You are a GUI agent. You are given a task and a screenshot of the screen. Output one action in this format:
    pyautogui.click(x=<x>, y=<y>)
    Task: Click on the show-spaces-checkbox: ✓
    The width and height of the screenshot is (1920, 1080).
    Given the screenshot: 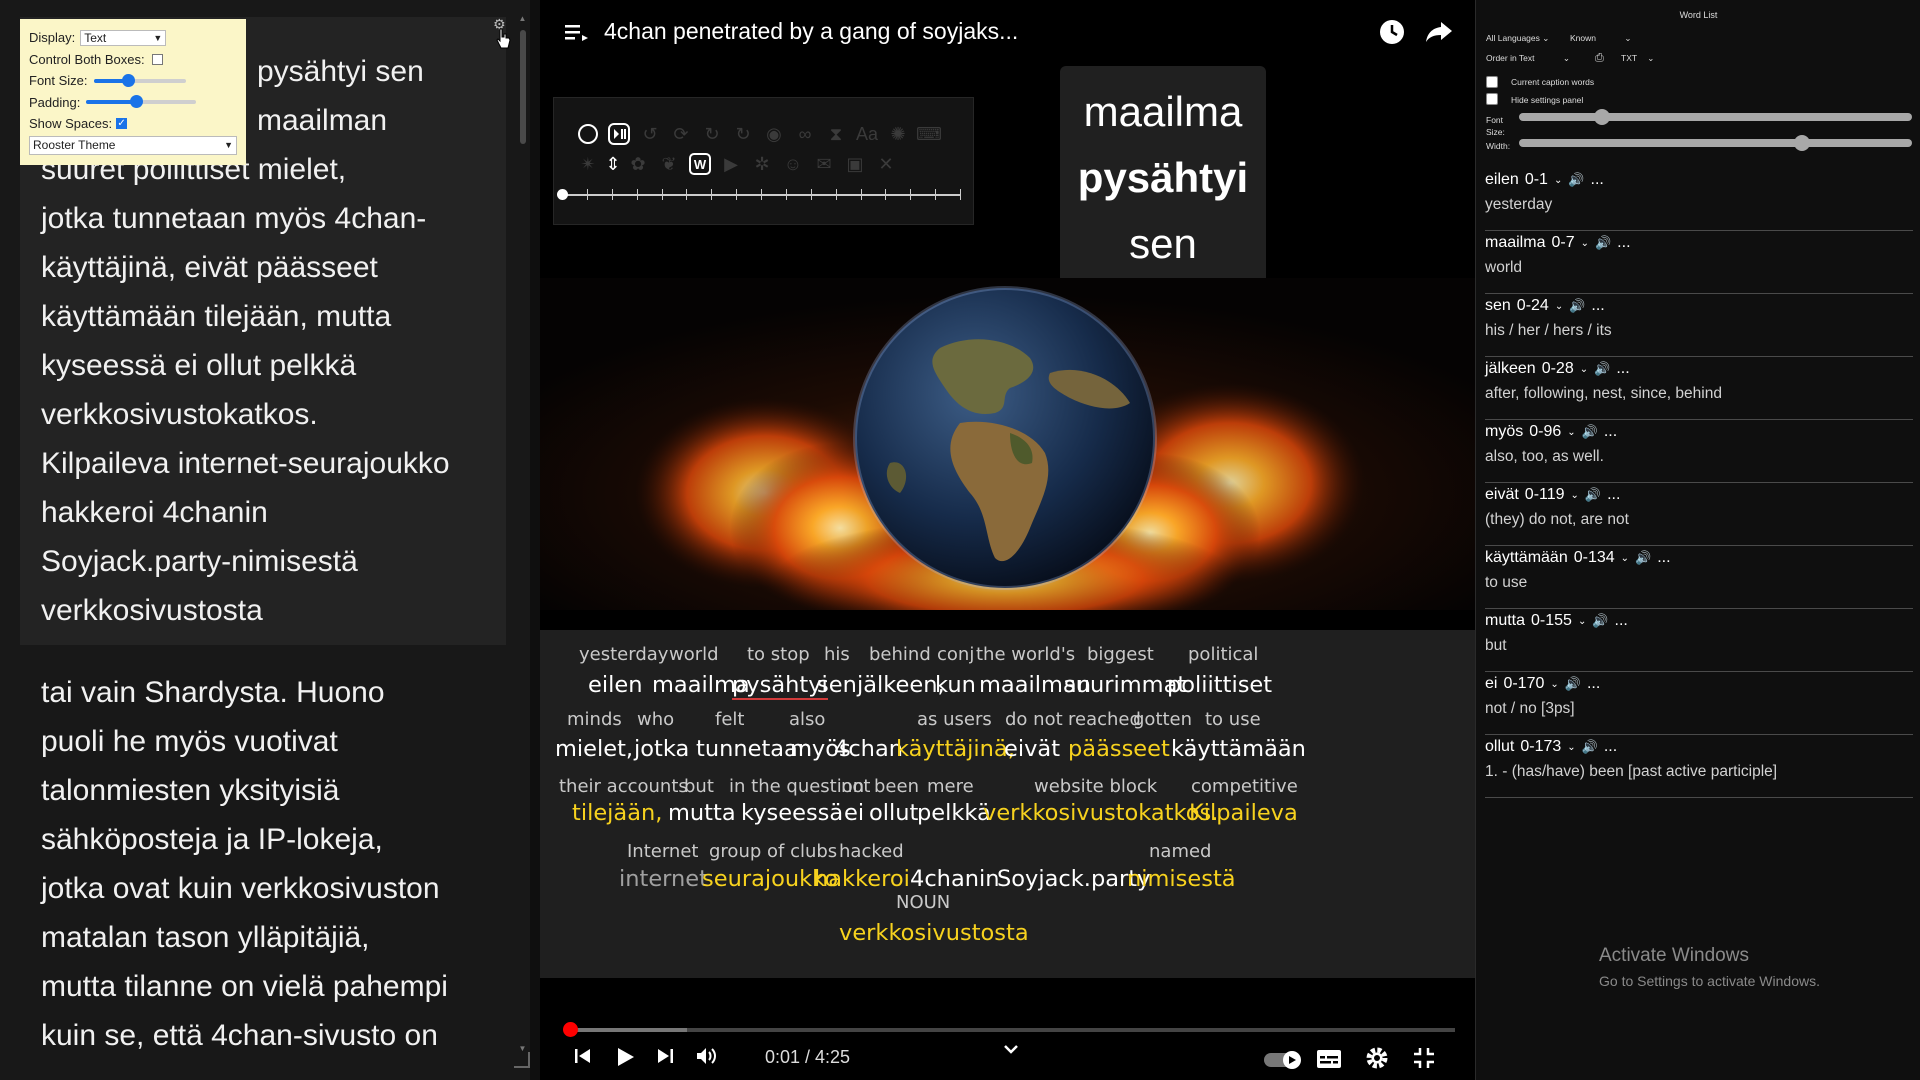 What is the action you would take?
    pyautogui.click(x=122, y=124)
    